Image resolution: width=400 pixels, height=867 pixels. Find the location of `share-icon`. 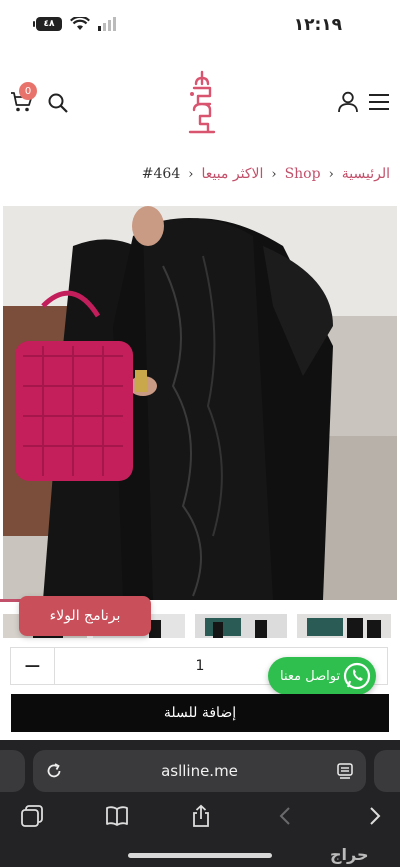

share-icon is located at coordinates (201, 816).